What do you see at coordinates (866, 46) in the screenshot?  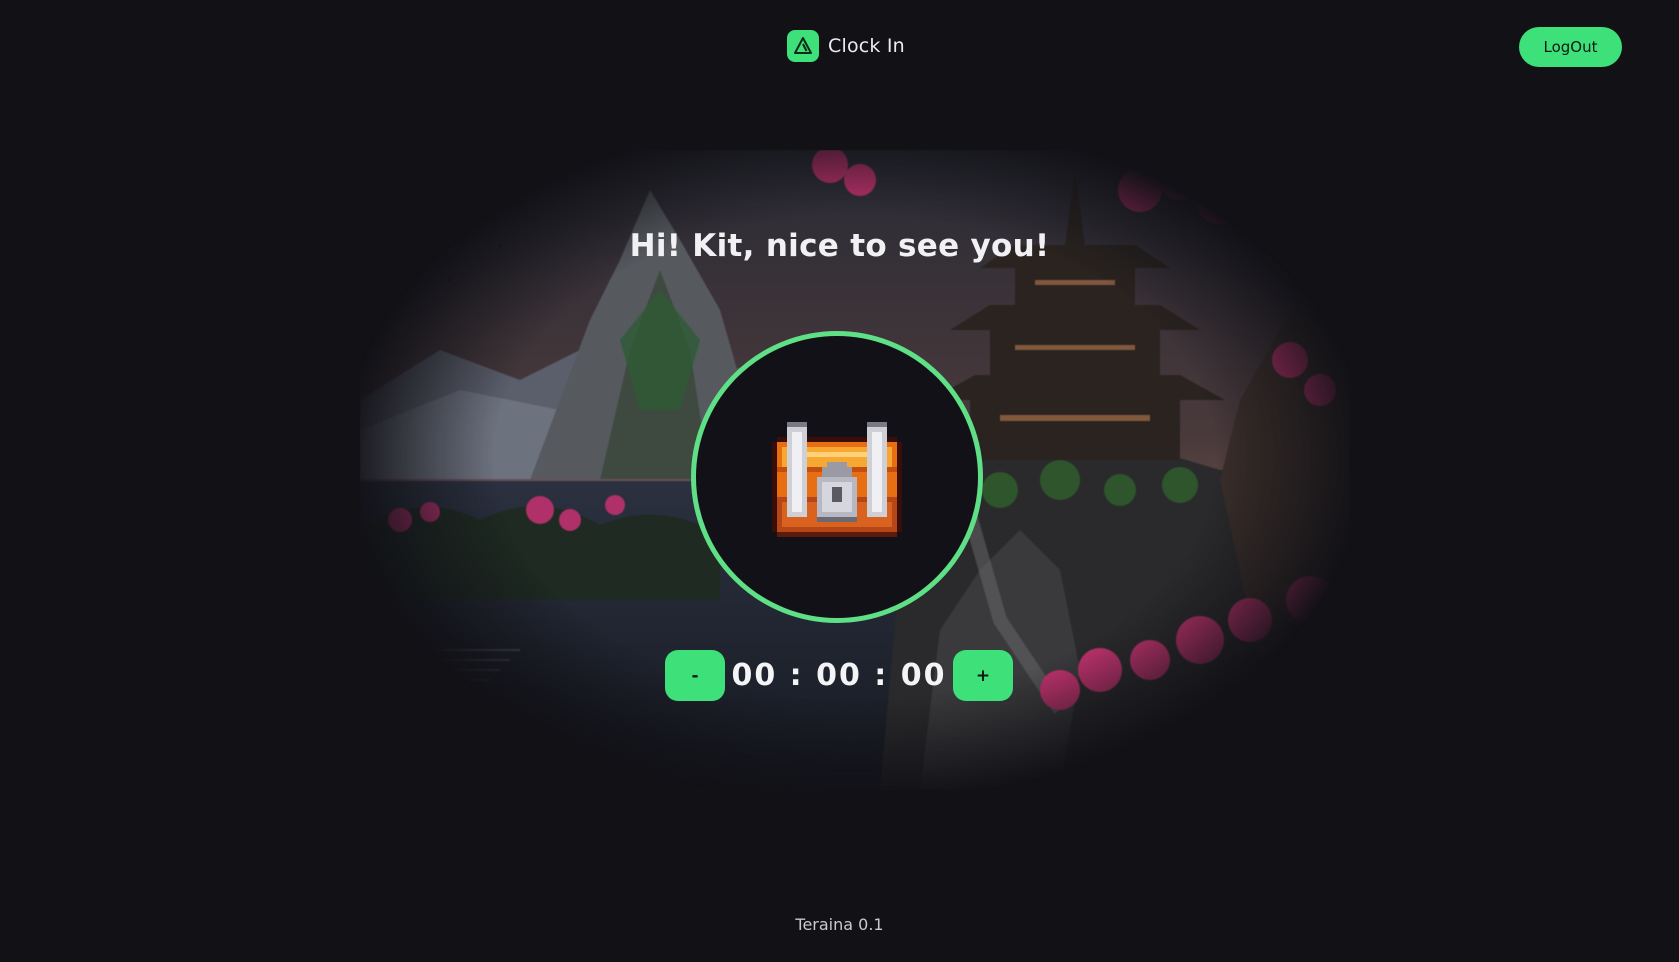 I see `brand-name: Clock In` at bounding box center [866, 46].